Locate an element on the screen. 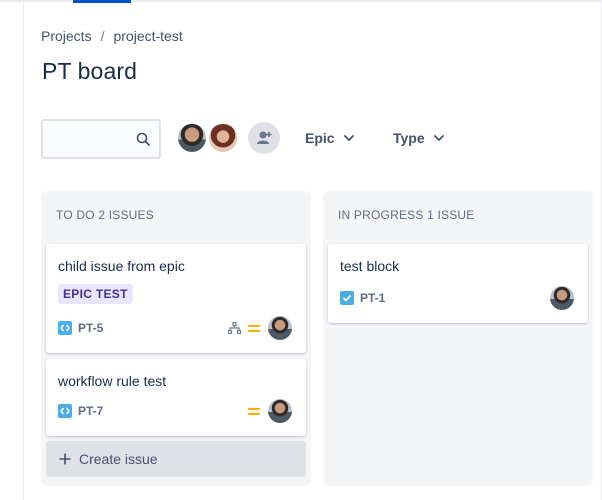 The width and height of the screenshot is (602, 500). issue-title: workflow rule test is located at coordinates (112, 381).